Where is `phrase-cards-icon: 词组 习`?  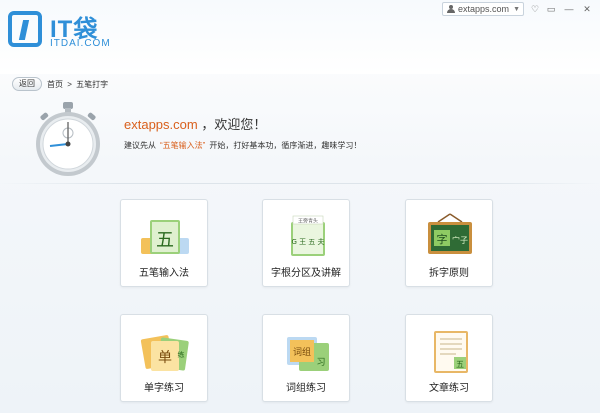
phrase-cards-icon: 词组 习 is located at coordinates (308, 354).